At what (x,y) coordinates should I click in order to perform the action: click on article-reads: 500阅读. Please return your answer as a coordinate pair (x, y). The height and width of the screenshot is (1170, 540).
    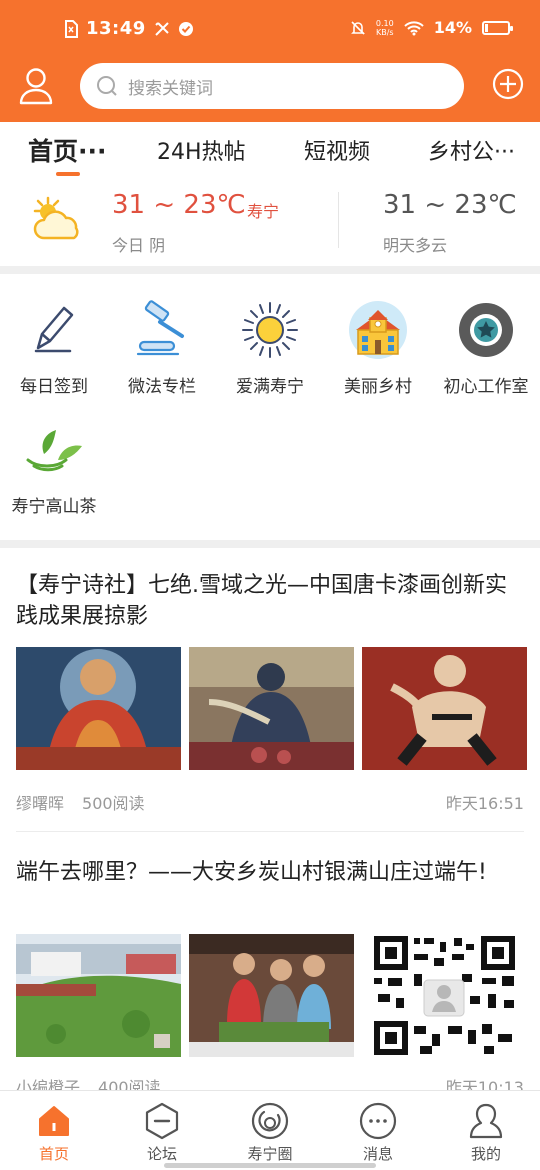
    Looking at the image, I should click on (113, 803).